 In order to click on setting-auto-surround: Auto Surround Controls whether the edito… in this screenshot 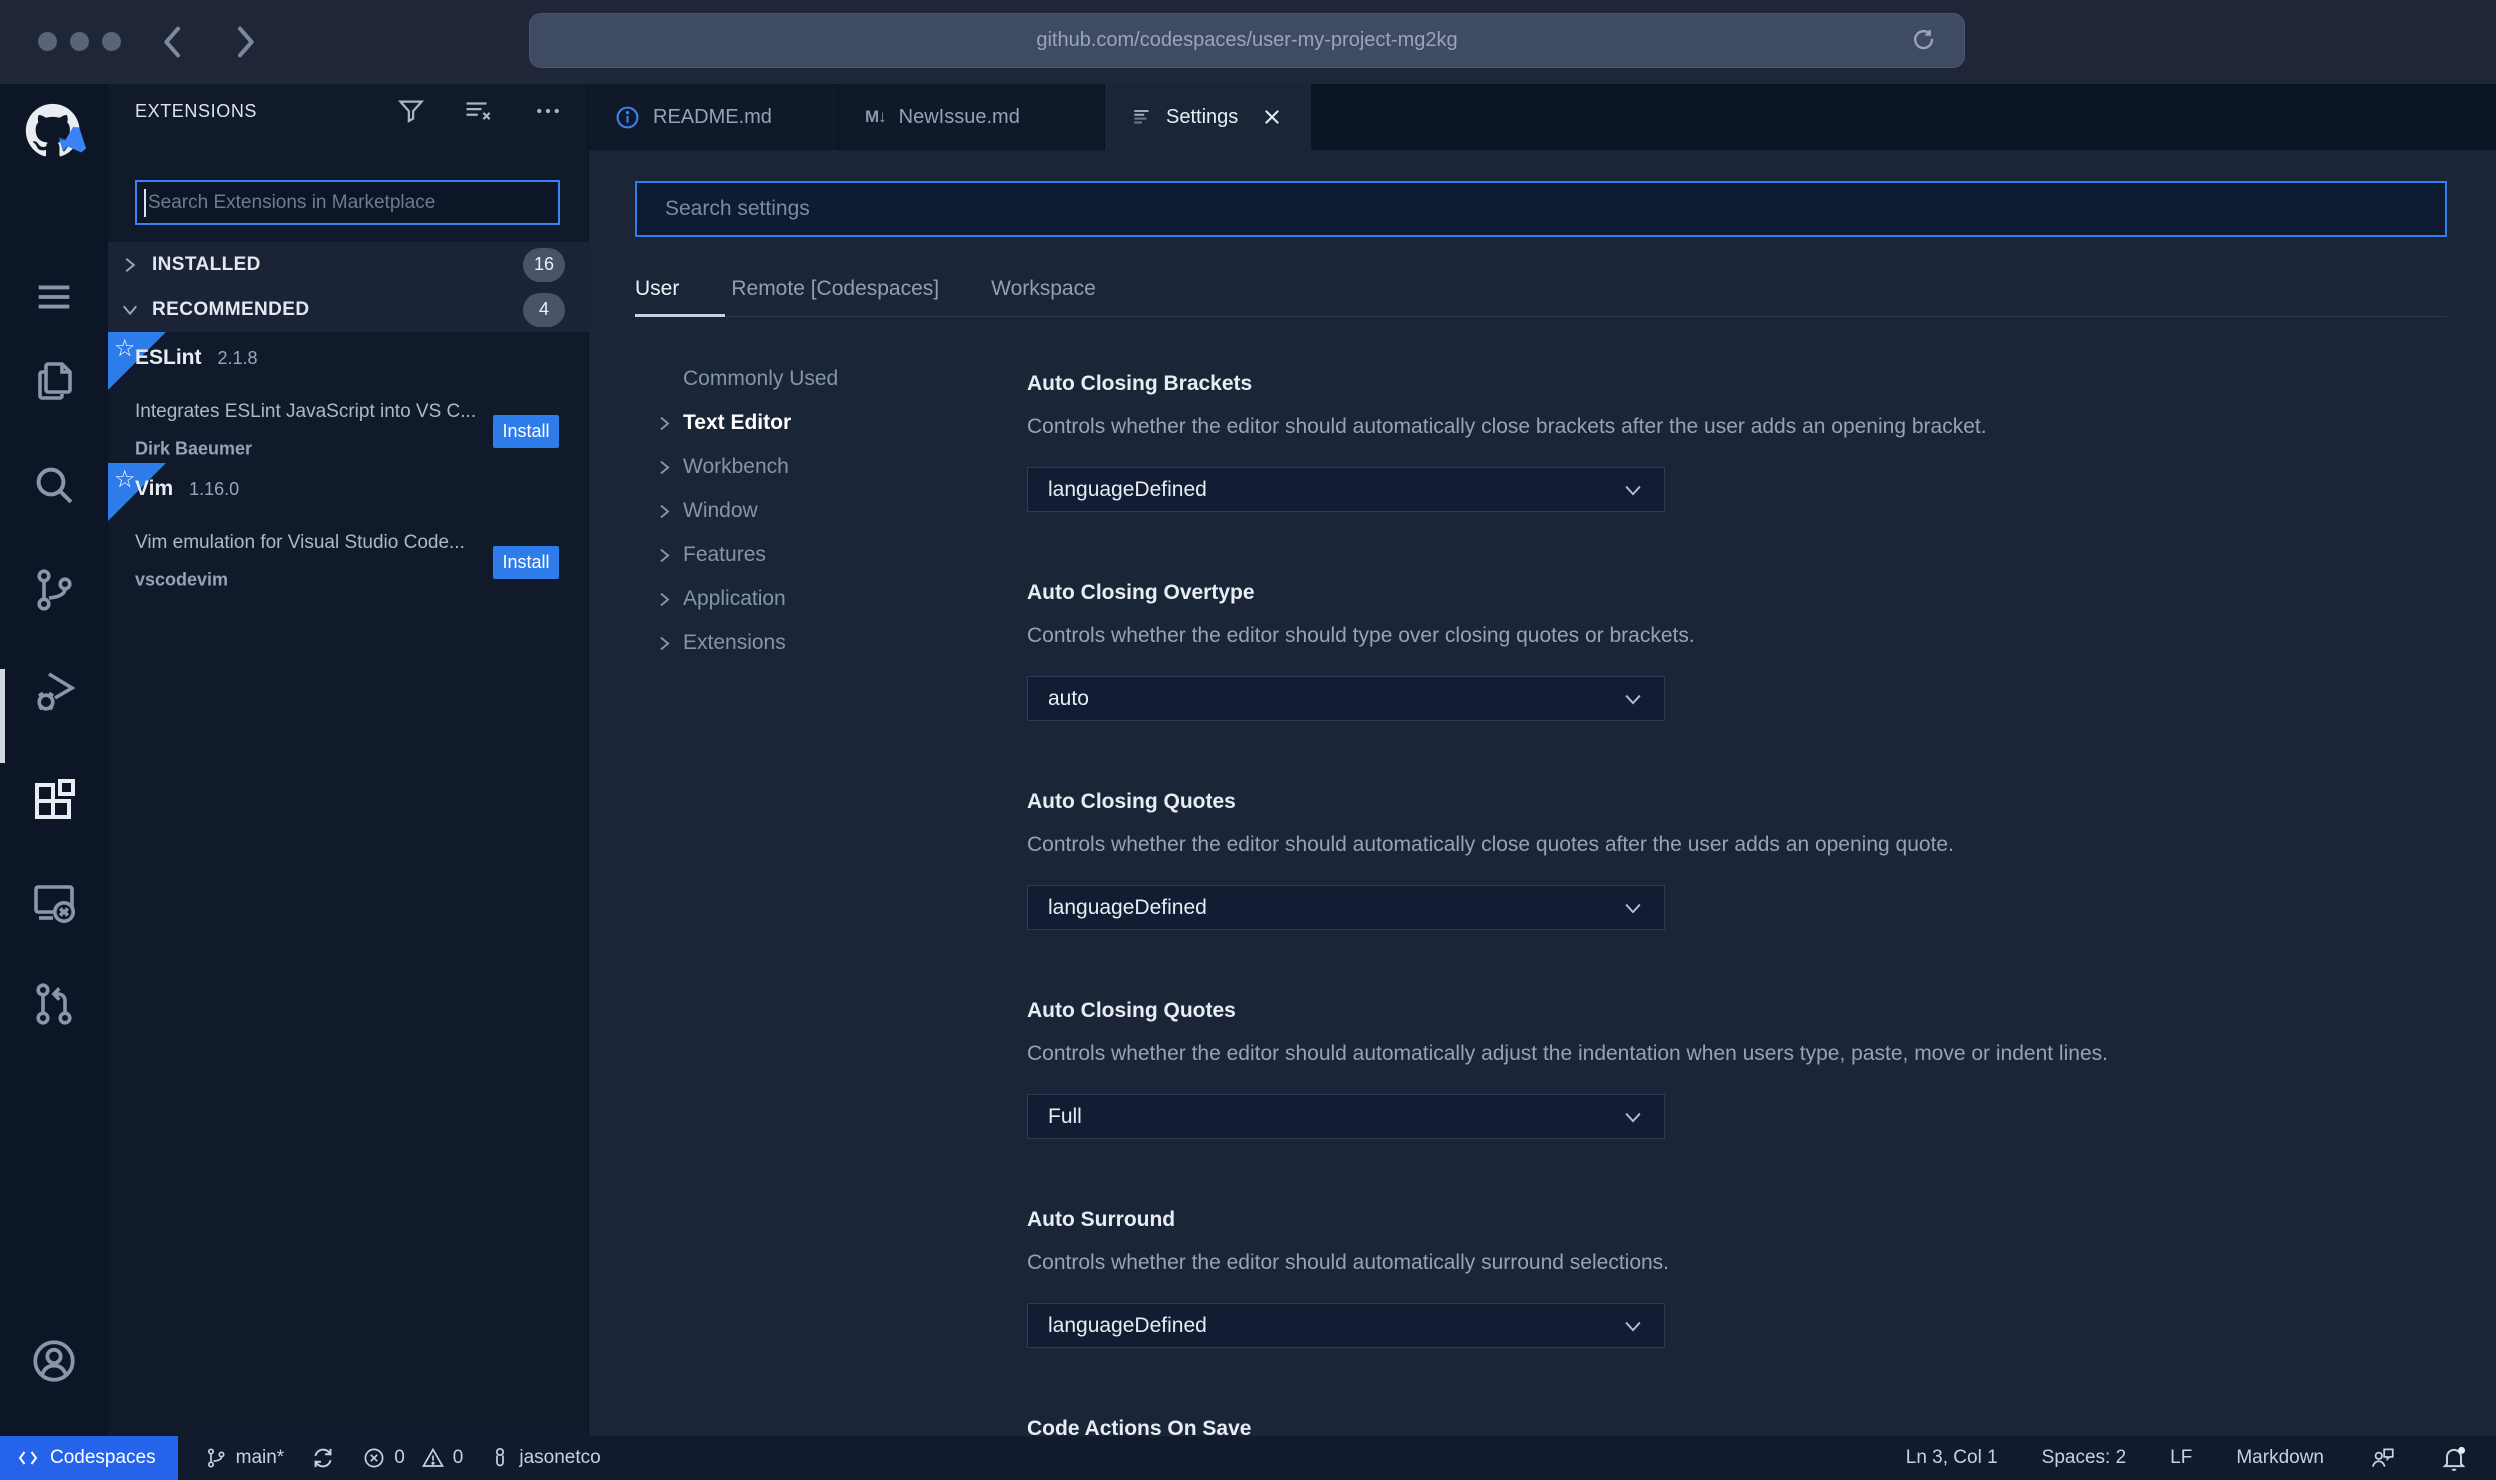, I will do `click(1747, 1276)`.